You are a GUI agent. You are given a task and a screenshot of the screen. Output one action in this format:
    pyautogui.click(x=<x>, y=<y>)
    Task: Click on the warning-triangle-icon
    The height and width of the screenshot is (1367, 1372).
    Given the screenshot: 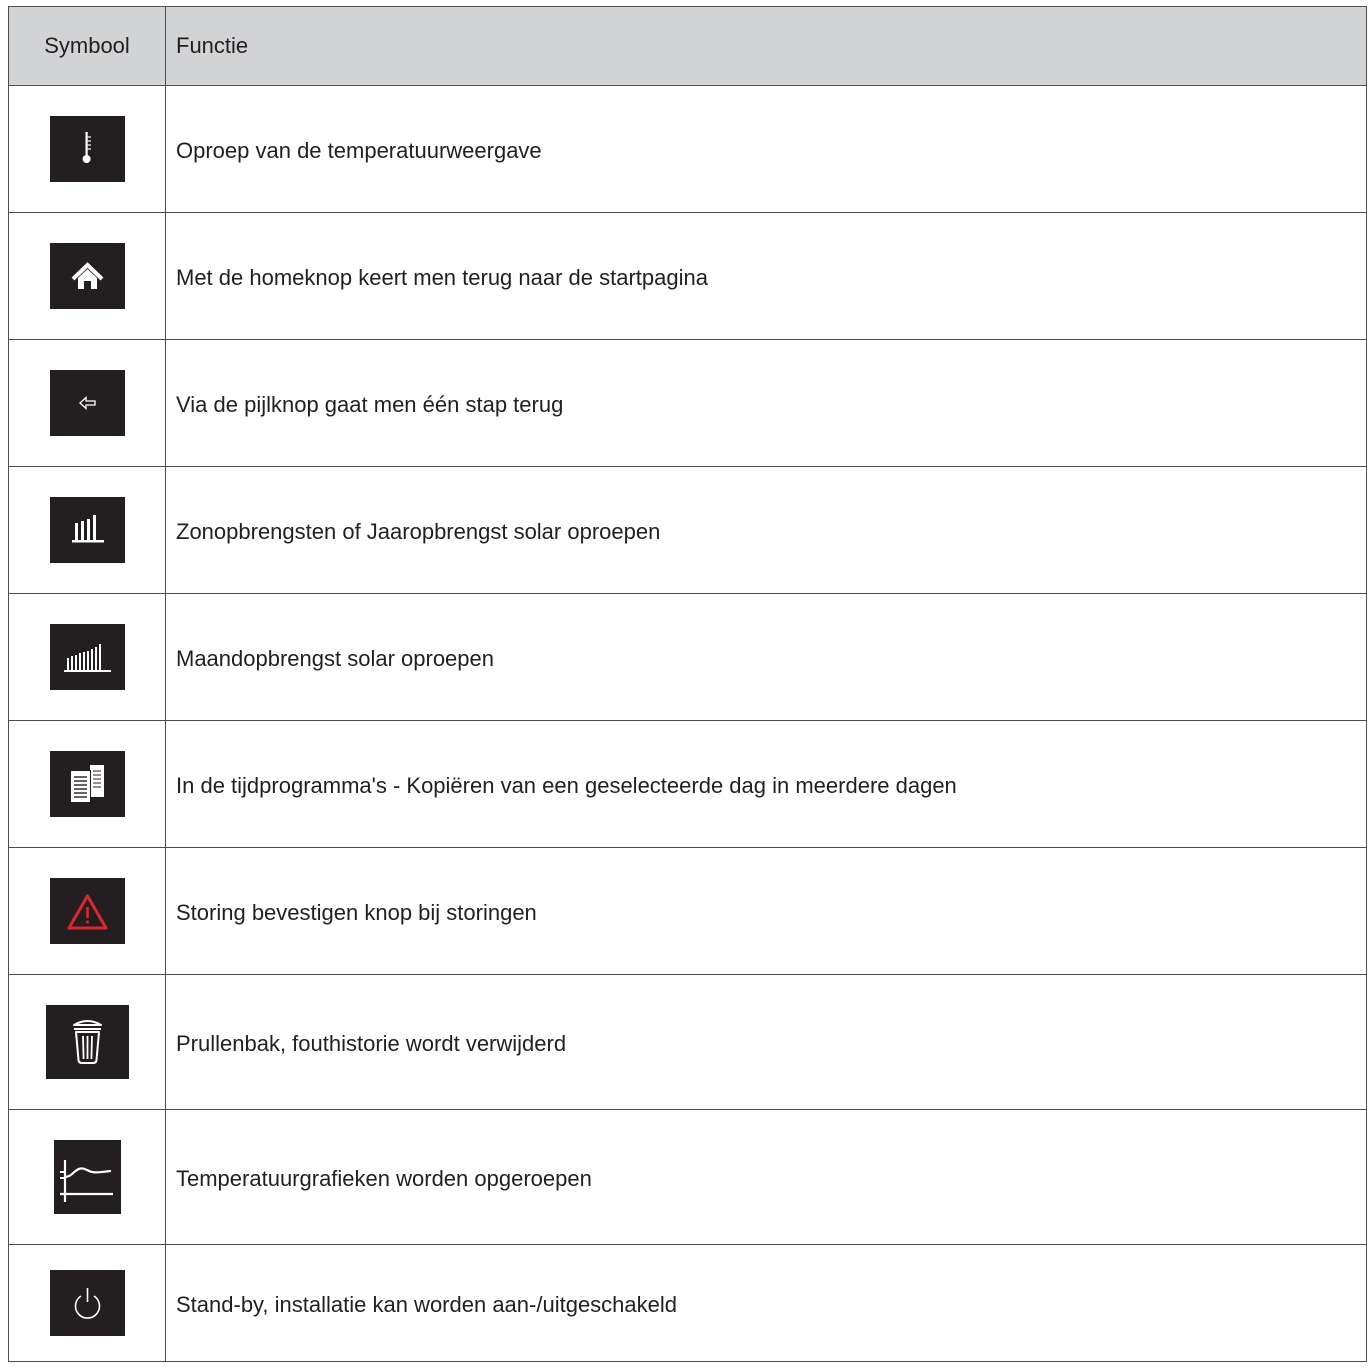 What is the action you would take?
    pyautogui.click(x=87, y=911)
    